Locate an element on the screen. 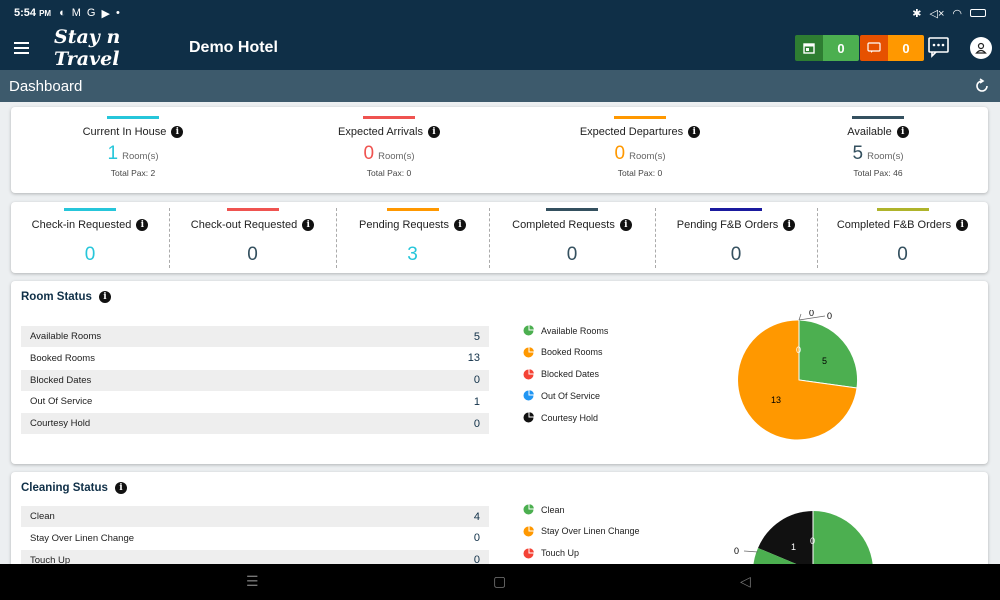 This screenshot has height=600, width=1000. legend-item: Courtesy Hold is located at coordinates (560, 417).